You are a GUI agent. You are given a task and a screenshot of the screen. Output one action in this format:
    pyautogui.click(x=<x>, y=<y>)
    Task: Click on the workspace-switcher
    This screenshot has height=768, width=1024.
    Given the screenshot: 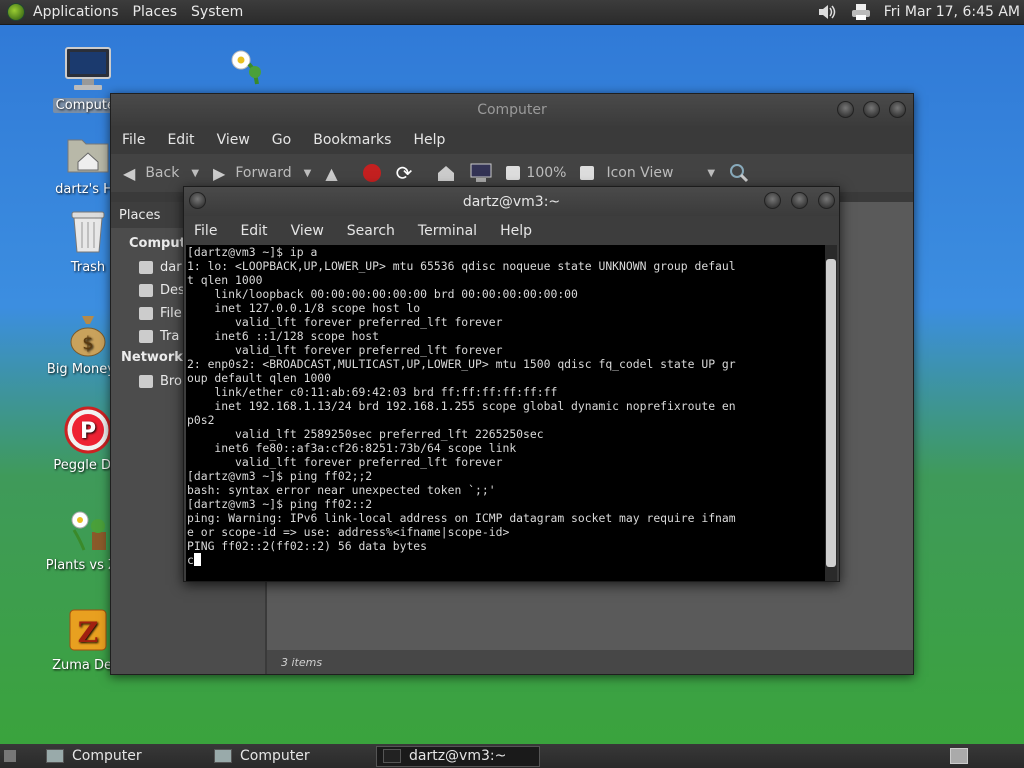 What is the action you would take?
    pyautogui.click(x=959, y=756)
    